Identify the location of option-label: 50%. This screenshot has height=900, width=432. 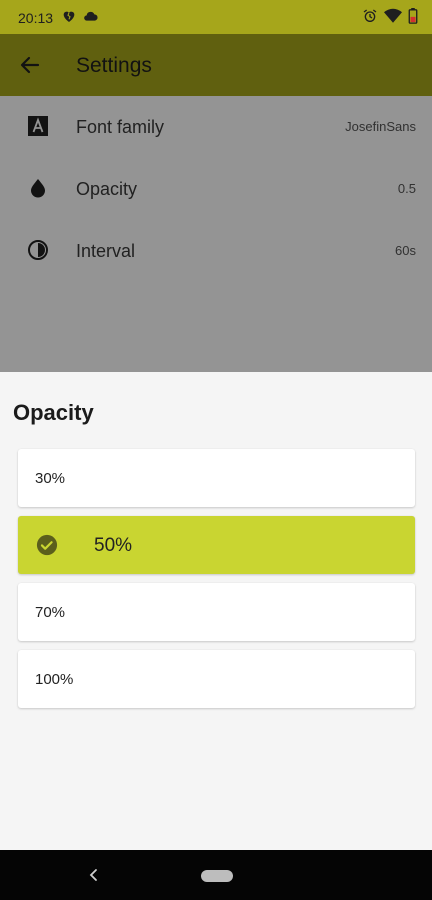
(113, 545).